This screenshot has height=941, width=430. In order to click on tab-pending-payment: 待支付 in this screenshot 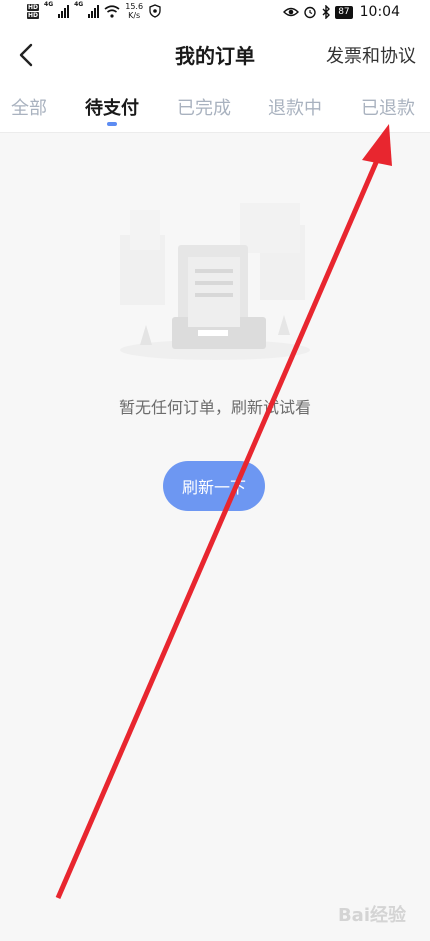, I will do `click(112, 107)`.